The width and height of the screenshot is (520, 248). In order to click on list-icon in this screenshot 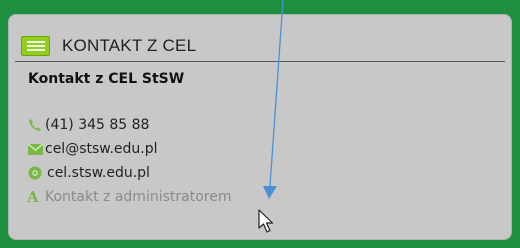, I will do `click(35, 46)`.